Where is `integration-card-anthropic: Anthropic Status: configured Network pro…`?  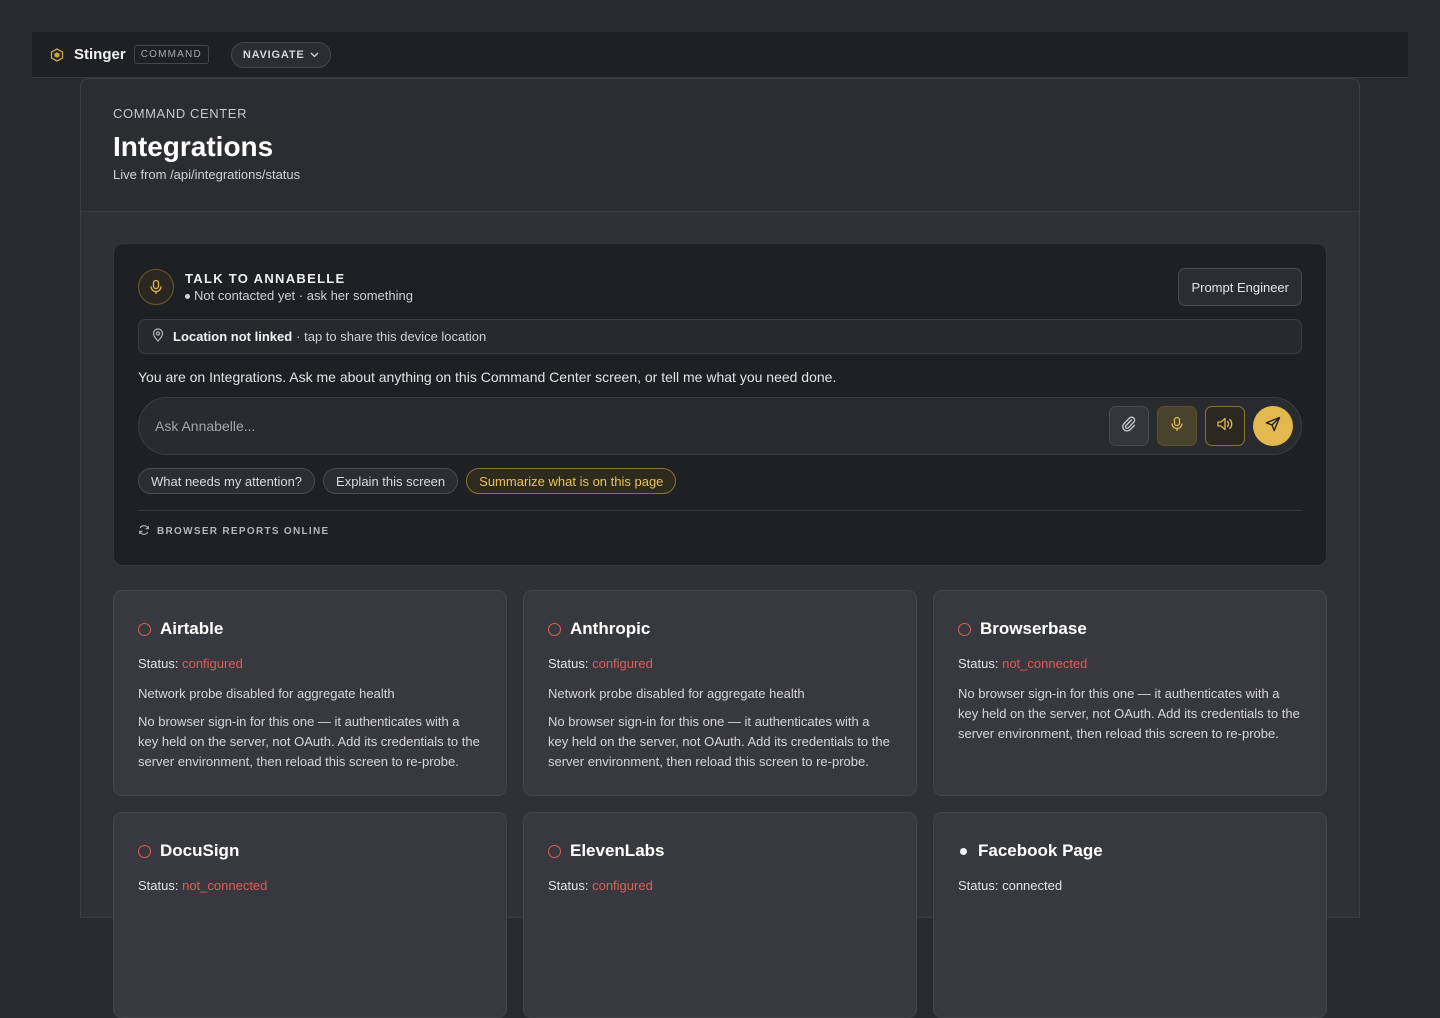
integration-card-anthropic: Anthropic Status: configured Network pro… is located at coordinates (720, 693).